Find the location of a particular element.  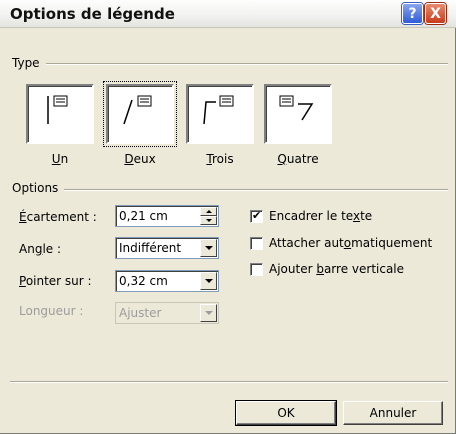

ok-button-label: OK is located at coordinates (286, 413).